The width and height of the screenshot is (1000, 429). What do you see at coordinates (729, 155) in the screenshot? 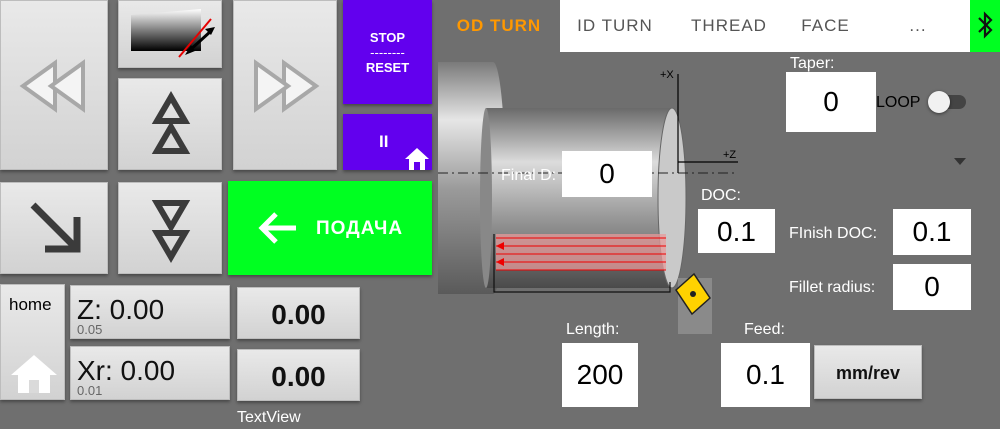
I see `axis-z-label: +Z` at bounding box center [729, 155].